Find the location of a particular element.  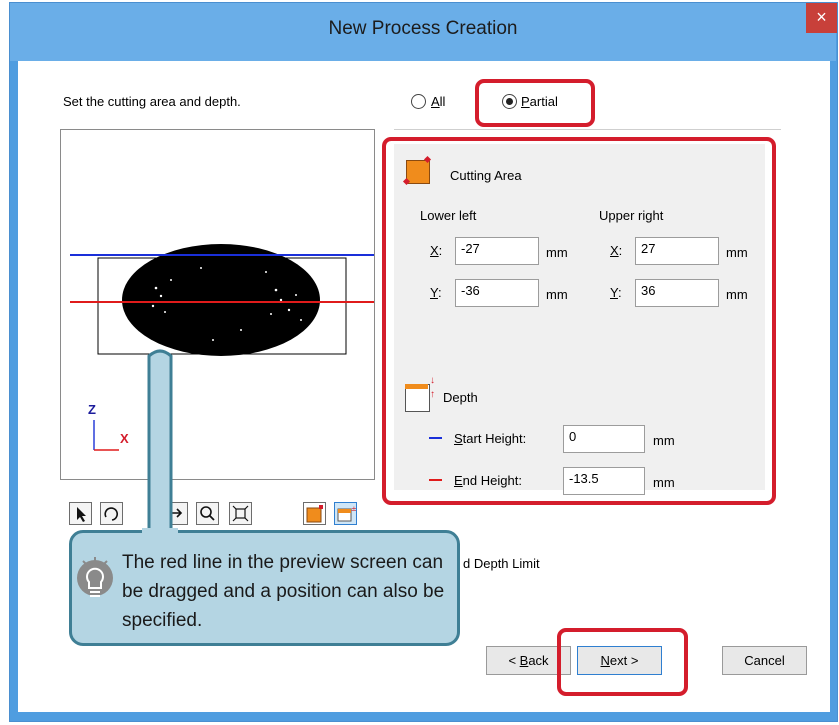

start-height-field: 0 is located at coordinates (604, 439).